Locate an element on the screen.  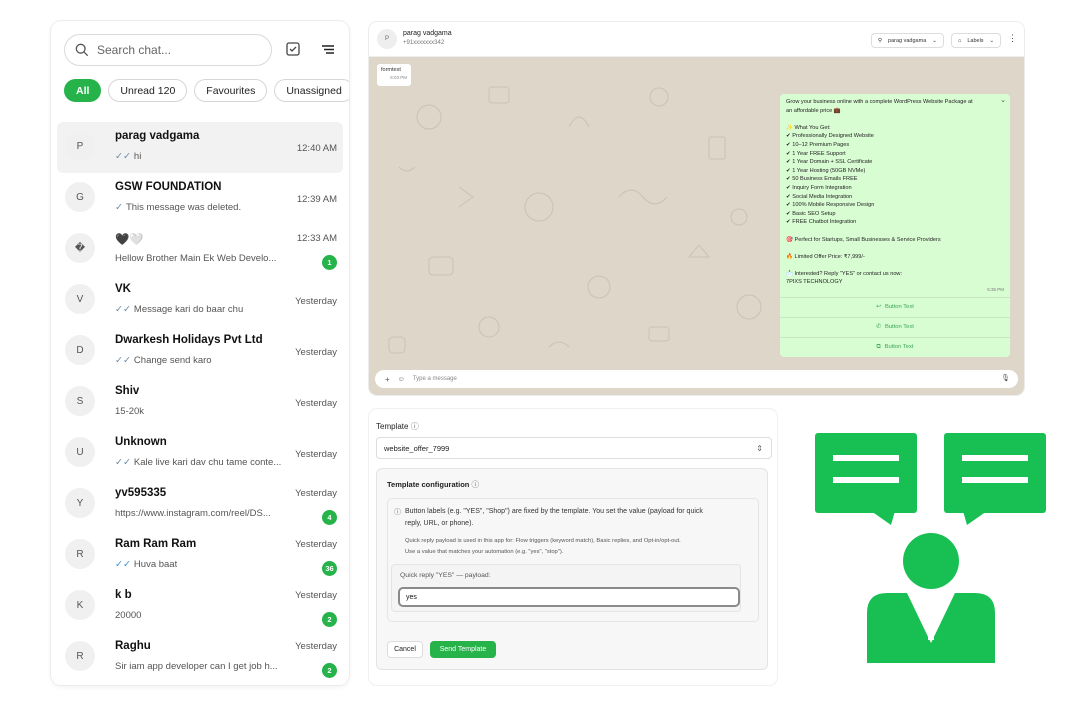
message-line: ✔ 50 Business Emails FREE is located at coordinates (822, 179).